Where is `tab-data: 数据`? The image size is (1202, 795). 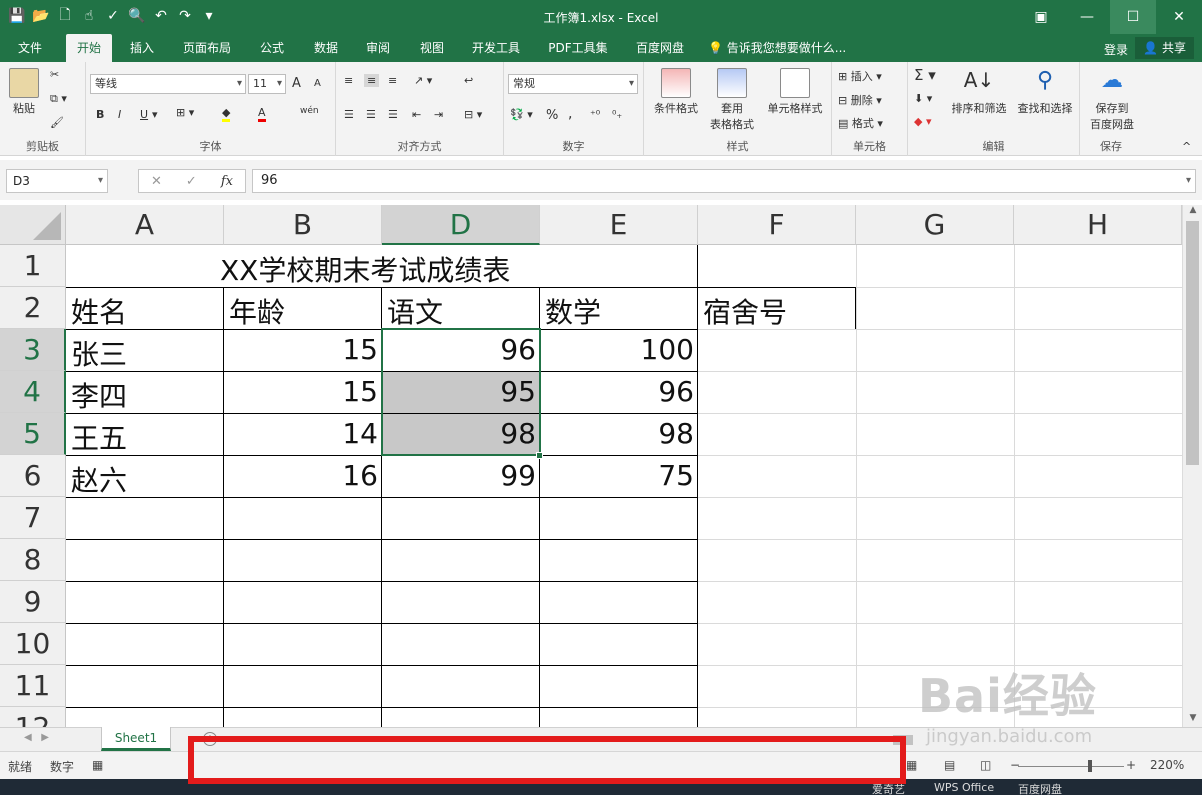 tab-data: 数据 is located at coordinates (326, 48).